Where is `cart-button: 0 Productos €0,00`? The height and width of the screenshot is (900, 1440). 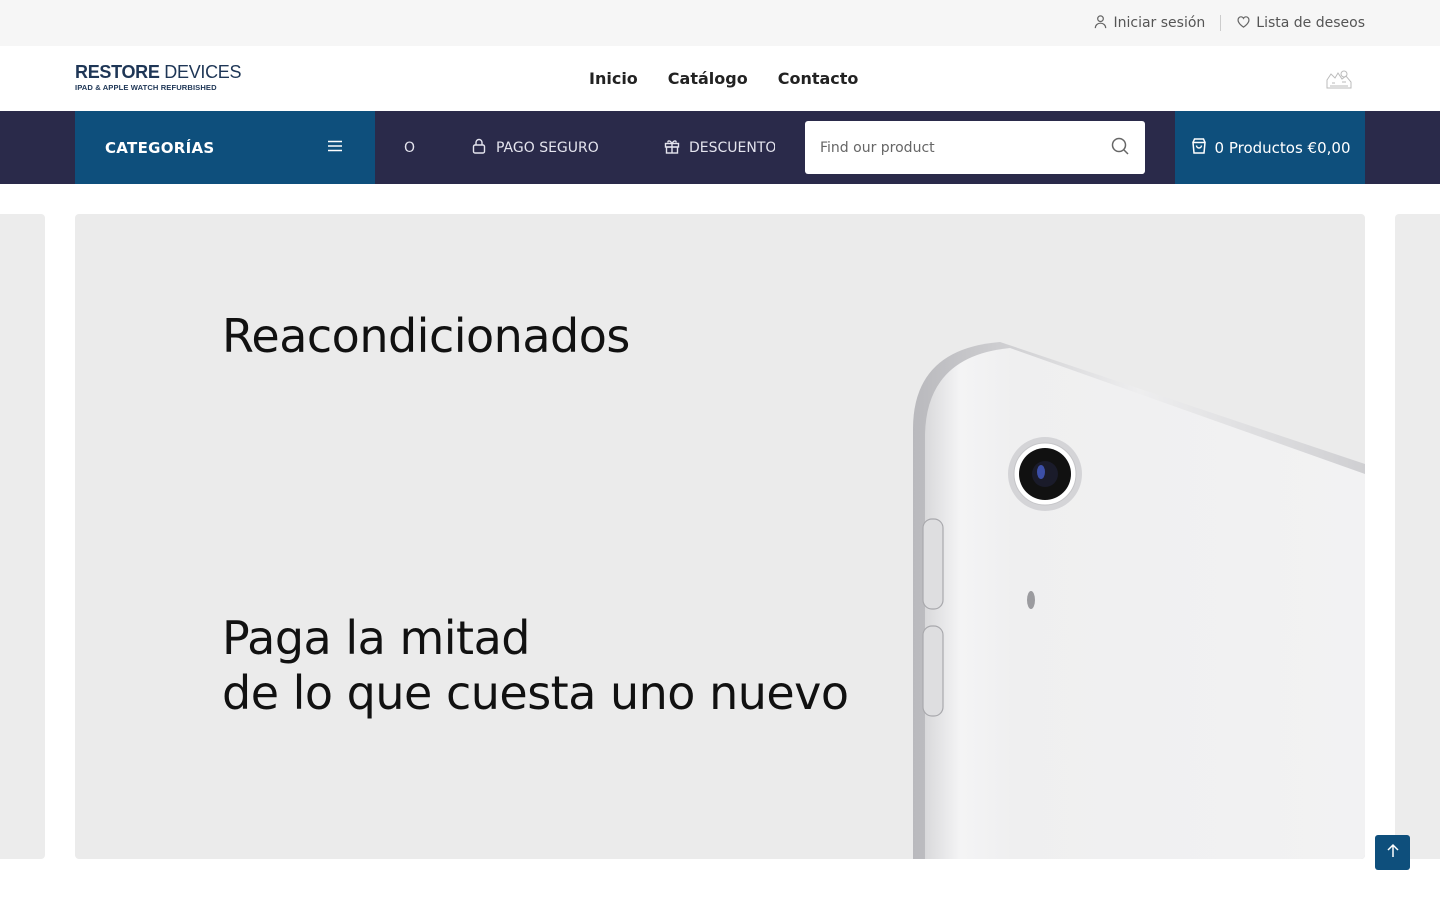 cart-button: 0 Productos €0,00 is located at coordinates (1270, 147).